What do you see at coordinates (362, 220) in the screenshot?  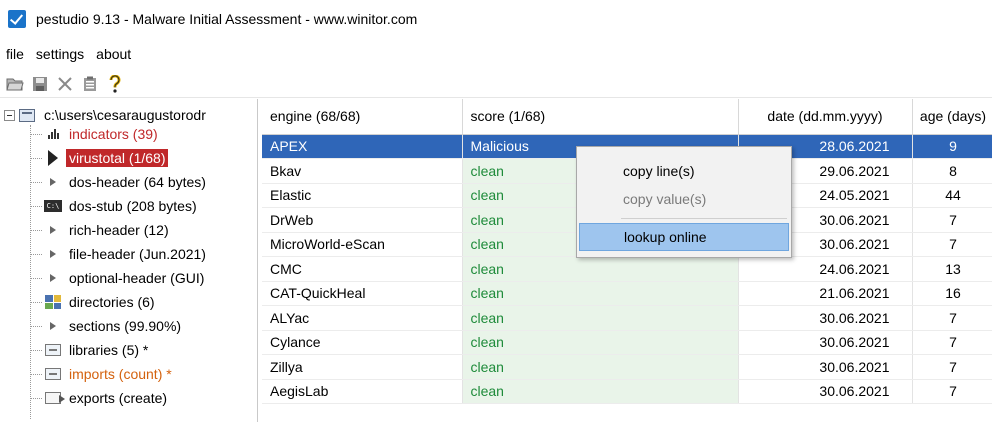 I see `engine-cell: DrWeb` at bounding box center [362, 220].